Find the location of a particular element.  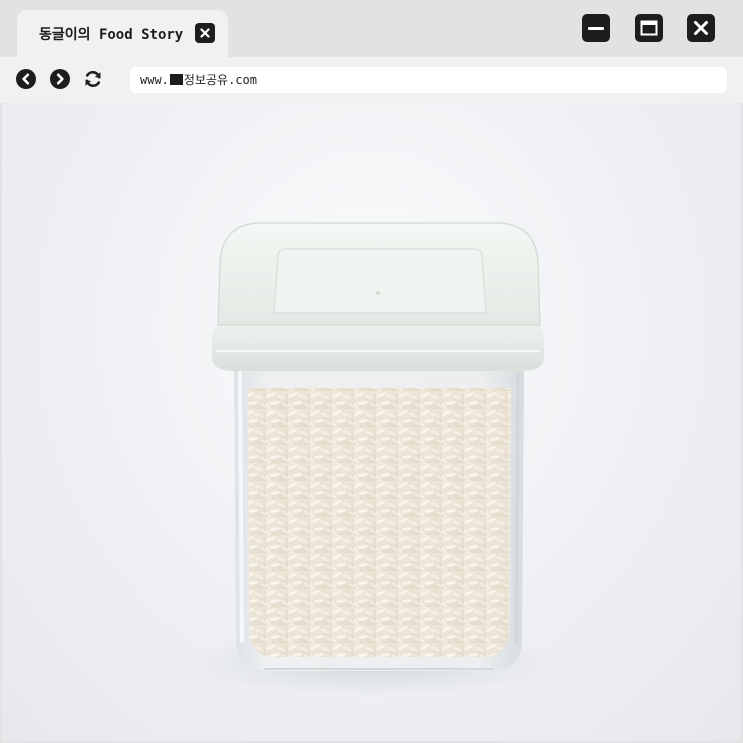

tab-close-button is located at coordinates (205, 33).